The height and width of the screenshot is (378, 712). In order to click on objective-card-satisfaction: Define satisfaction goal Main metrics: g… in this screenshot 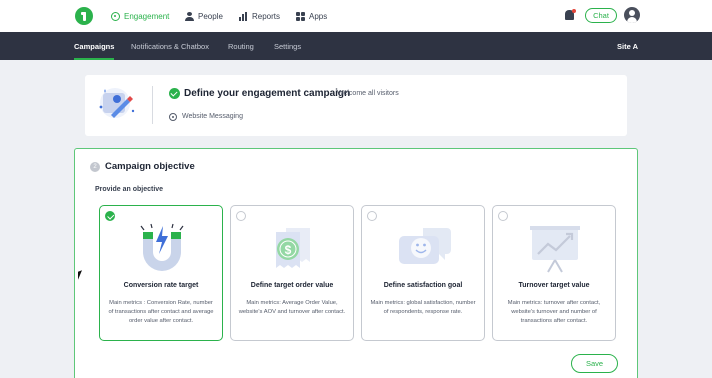, I will do `click(423, 273)`.